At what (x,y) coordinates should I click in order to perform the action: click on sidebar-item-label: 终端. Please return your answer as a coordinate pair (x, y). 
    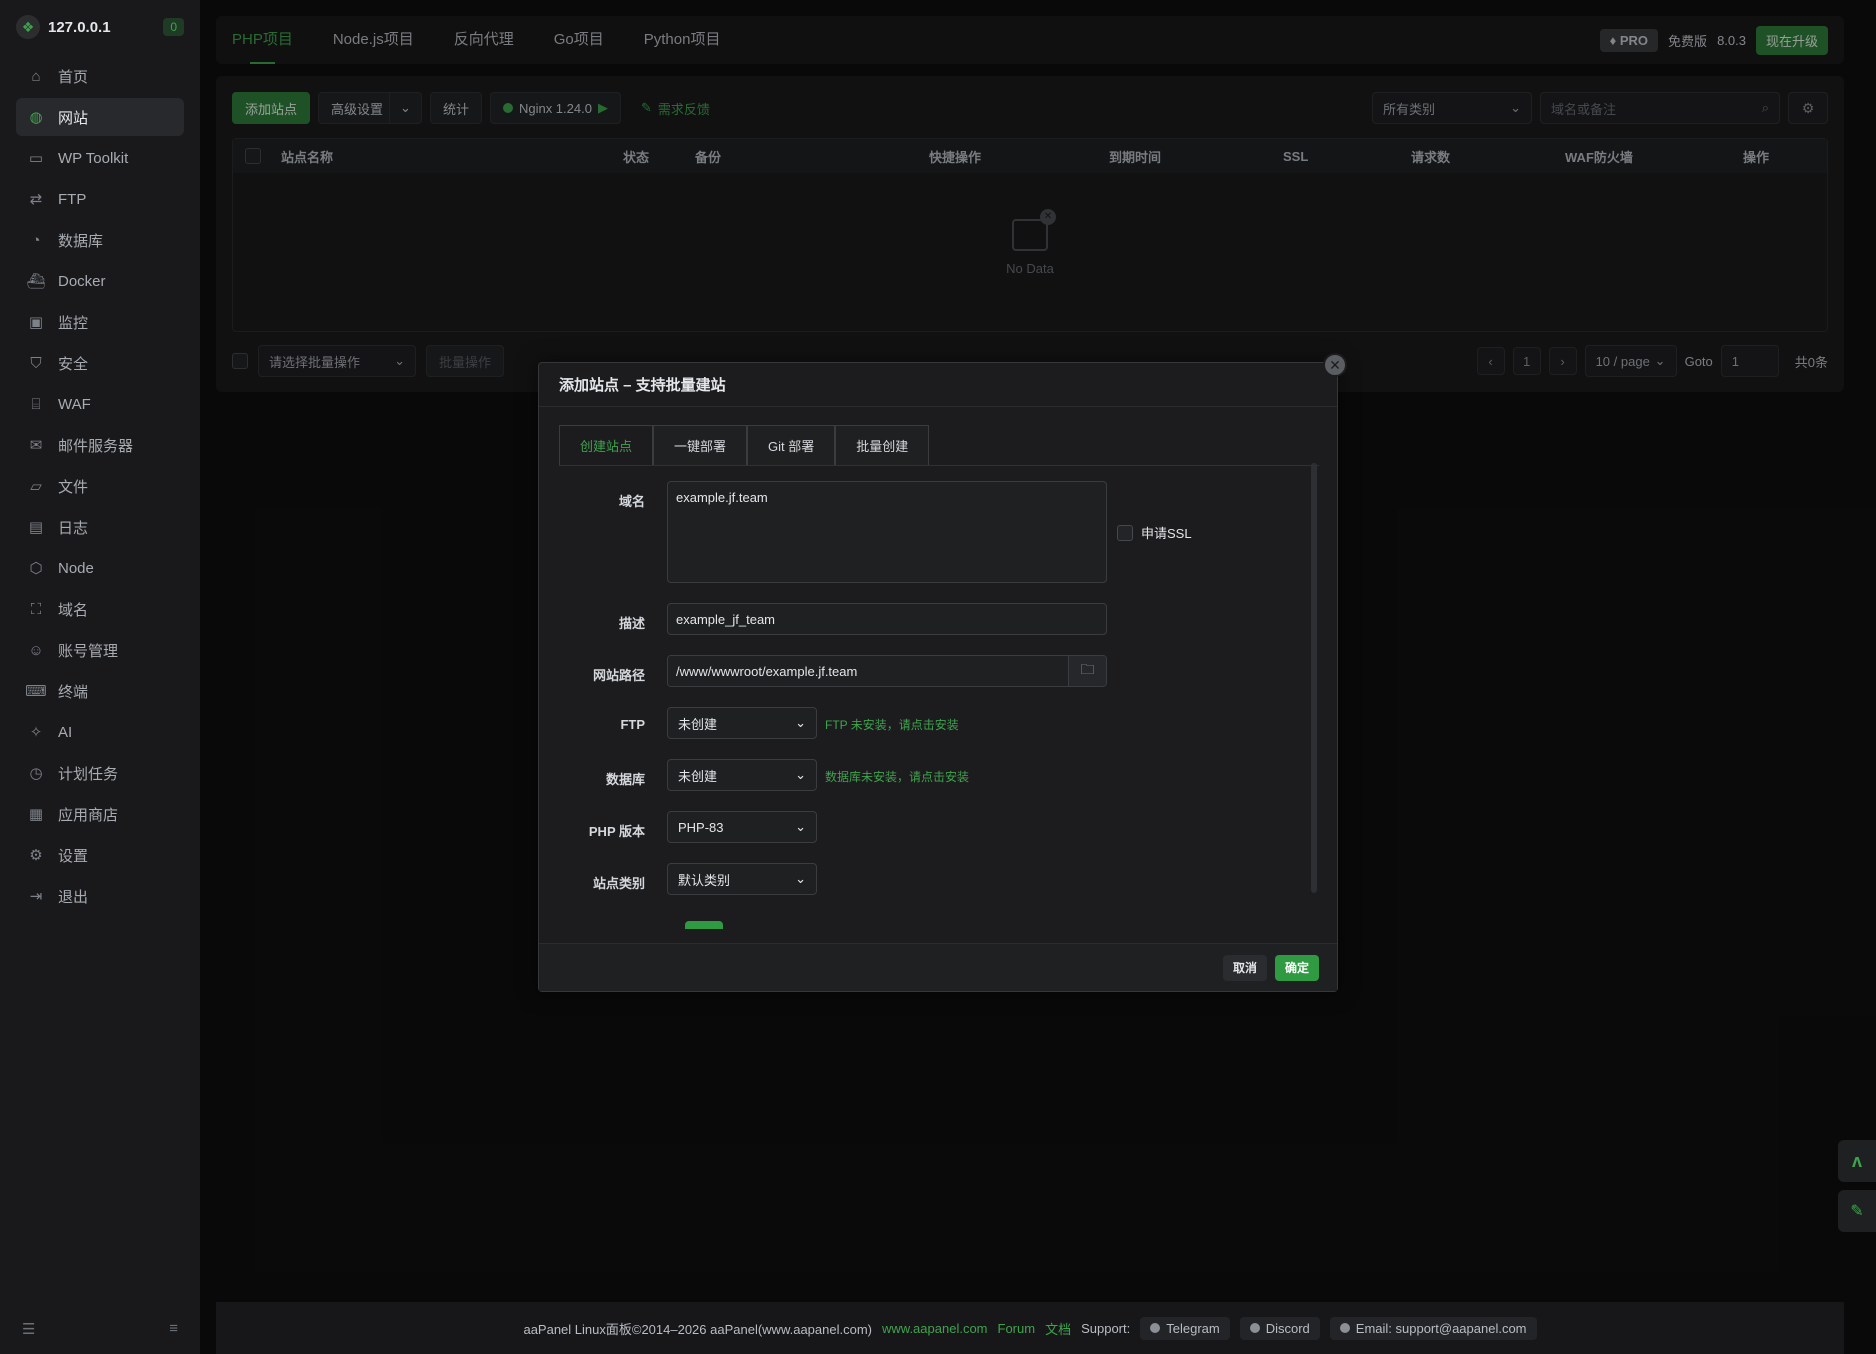
    Looking at the image, I should click on (73, 692).